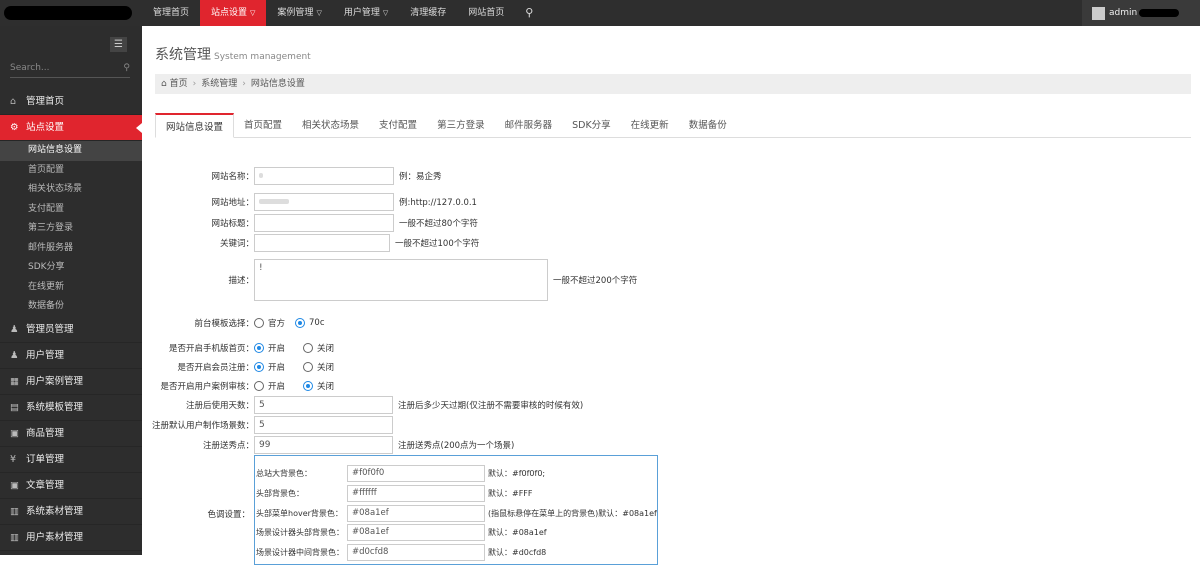 The image size is (1200, 565). What do you see at coordinates (330, 125) in the screenshot?
I see `tab-2: 相关状态场景` at bounding box center [330, 125].